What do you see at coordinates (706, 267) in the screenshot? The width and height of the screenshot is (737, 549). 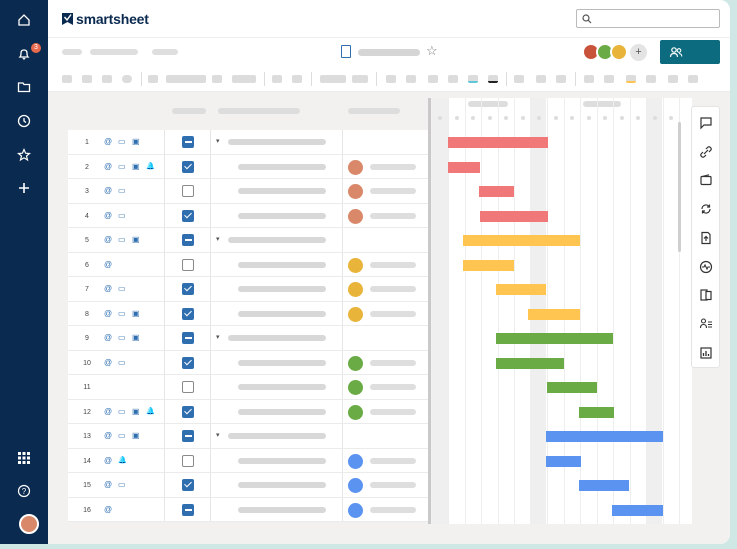 I see `activity-icon` at bounding box center [706, 267].